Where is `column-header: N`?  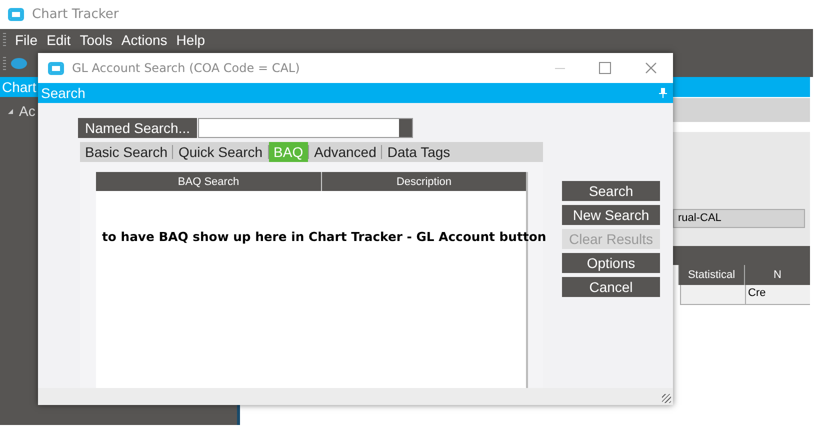 column-header: N is located at coordinates (777, 275).